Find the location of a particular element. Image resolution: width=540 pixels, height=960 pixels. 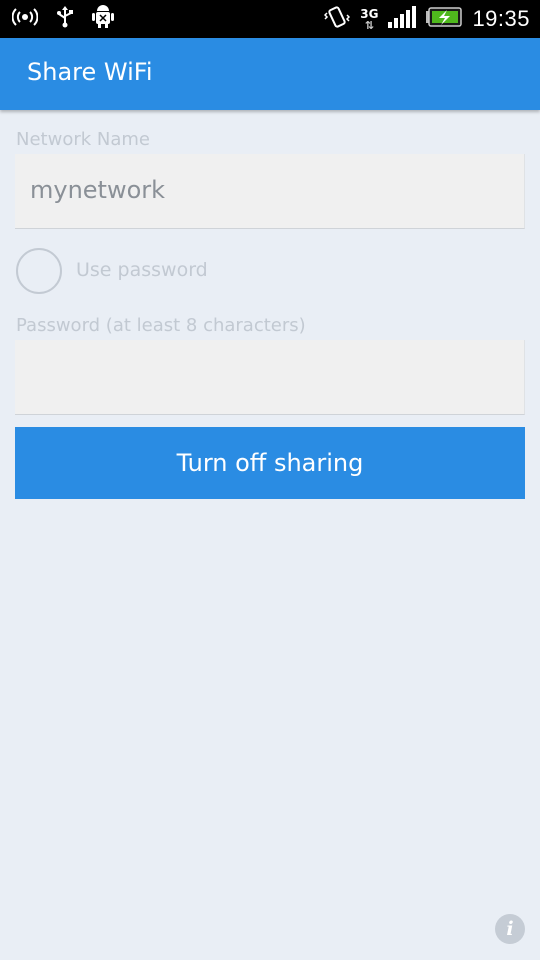

signal-icon is located at coordinates (402, 19).